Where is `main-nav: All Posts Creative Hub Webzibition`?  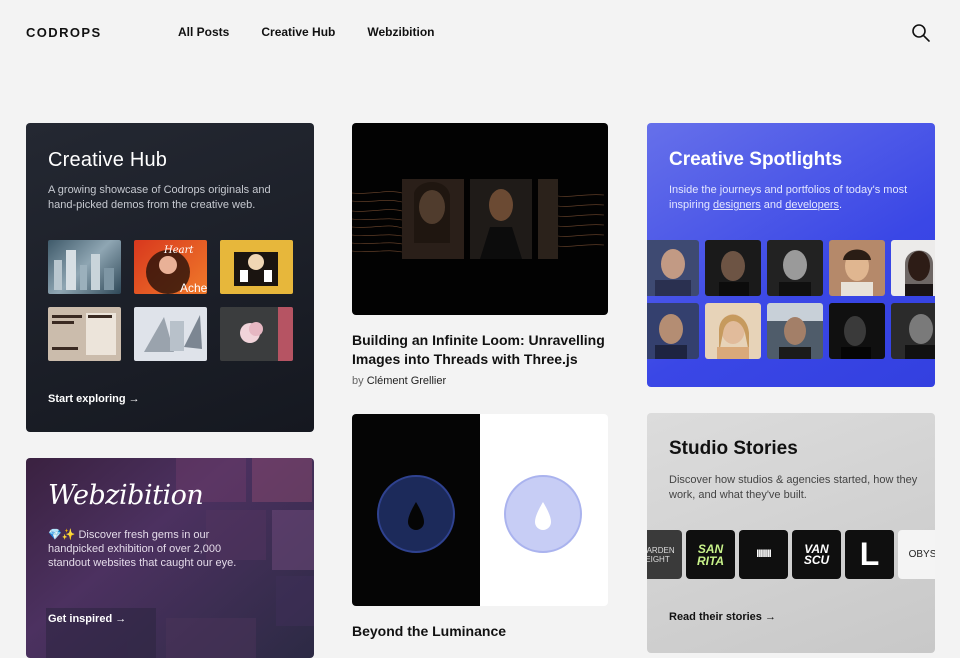 main-nav: All Posts Creative Hub Webzibition is located at coordinates (306, 32).